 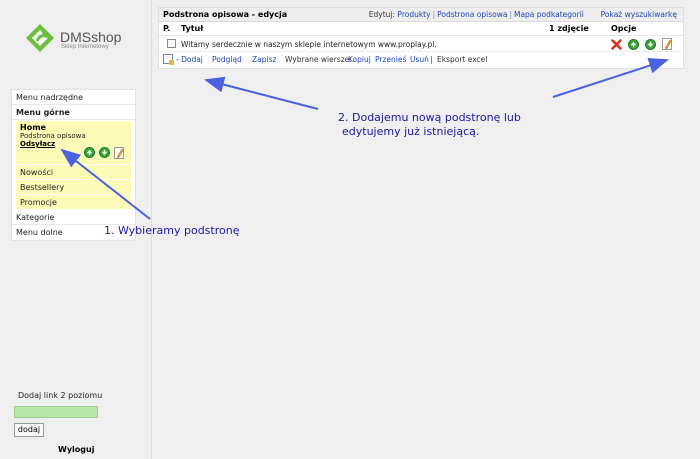 I want to click on annotation-step2-line1: 2. Dodajemu nową podstronę lub, so click(x=429, y=117).